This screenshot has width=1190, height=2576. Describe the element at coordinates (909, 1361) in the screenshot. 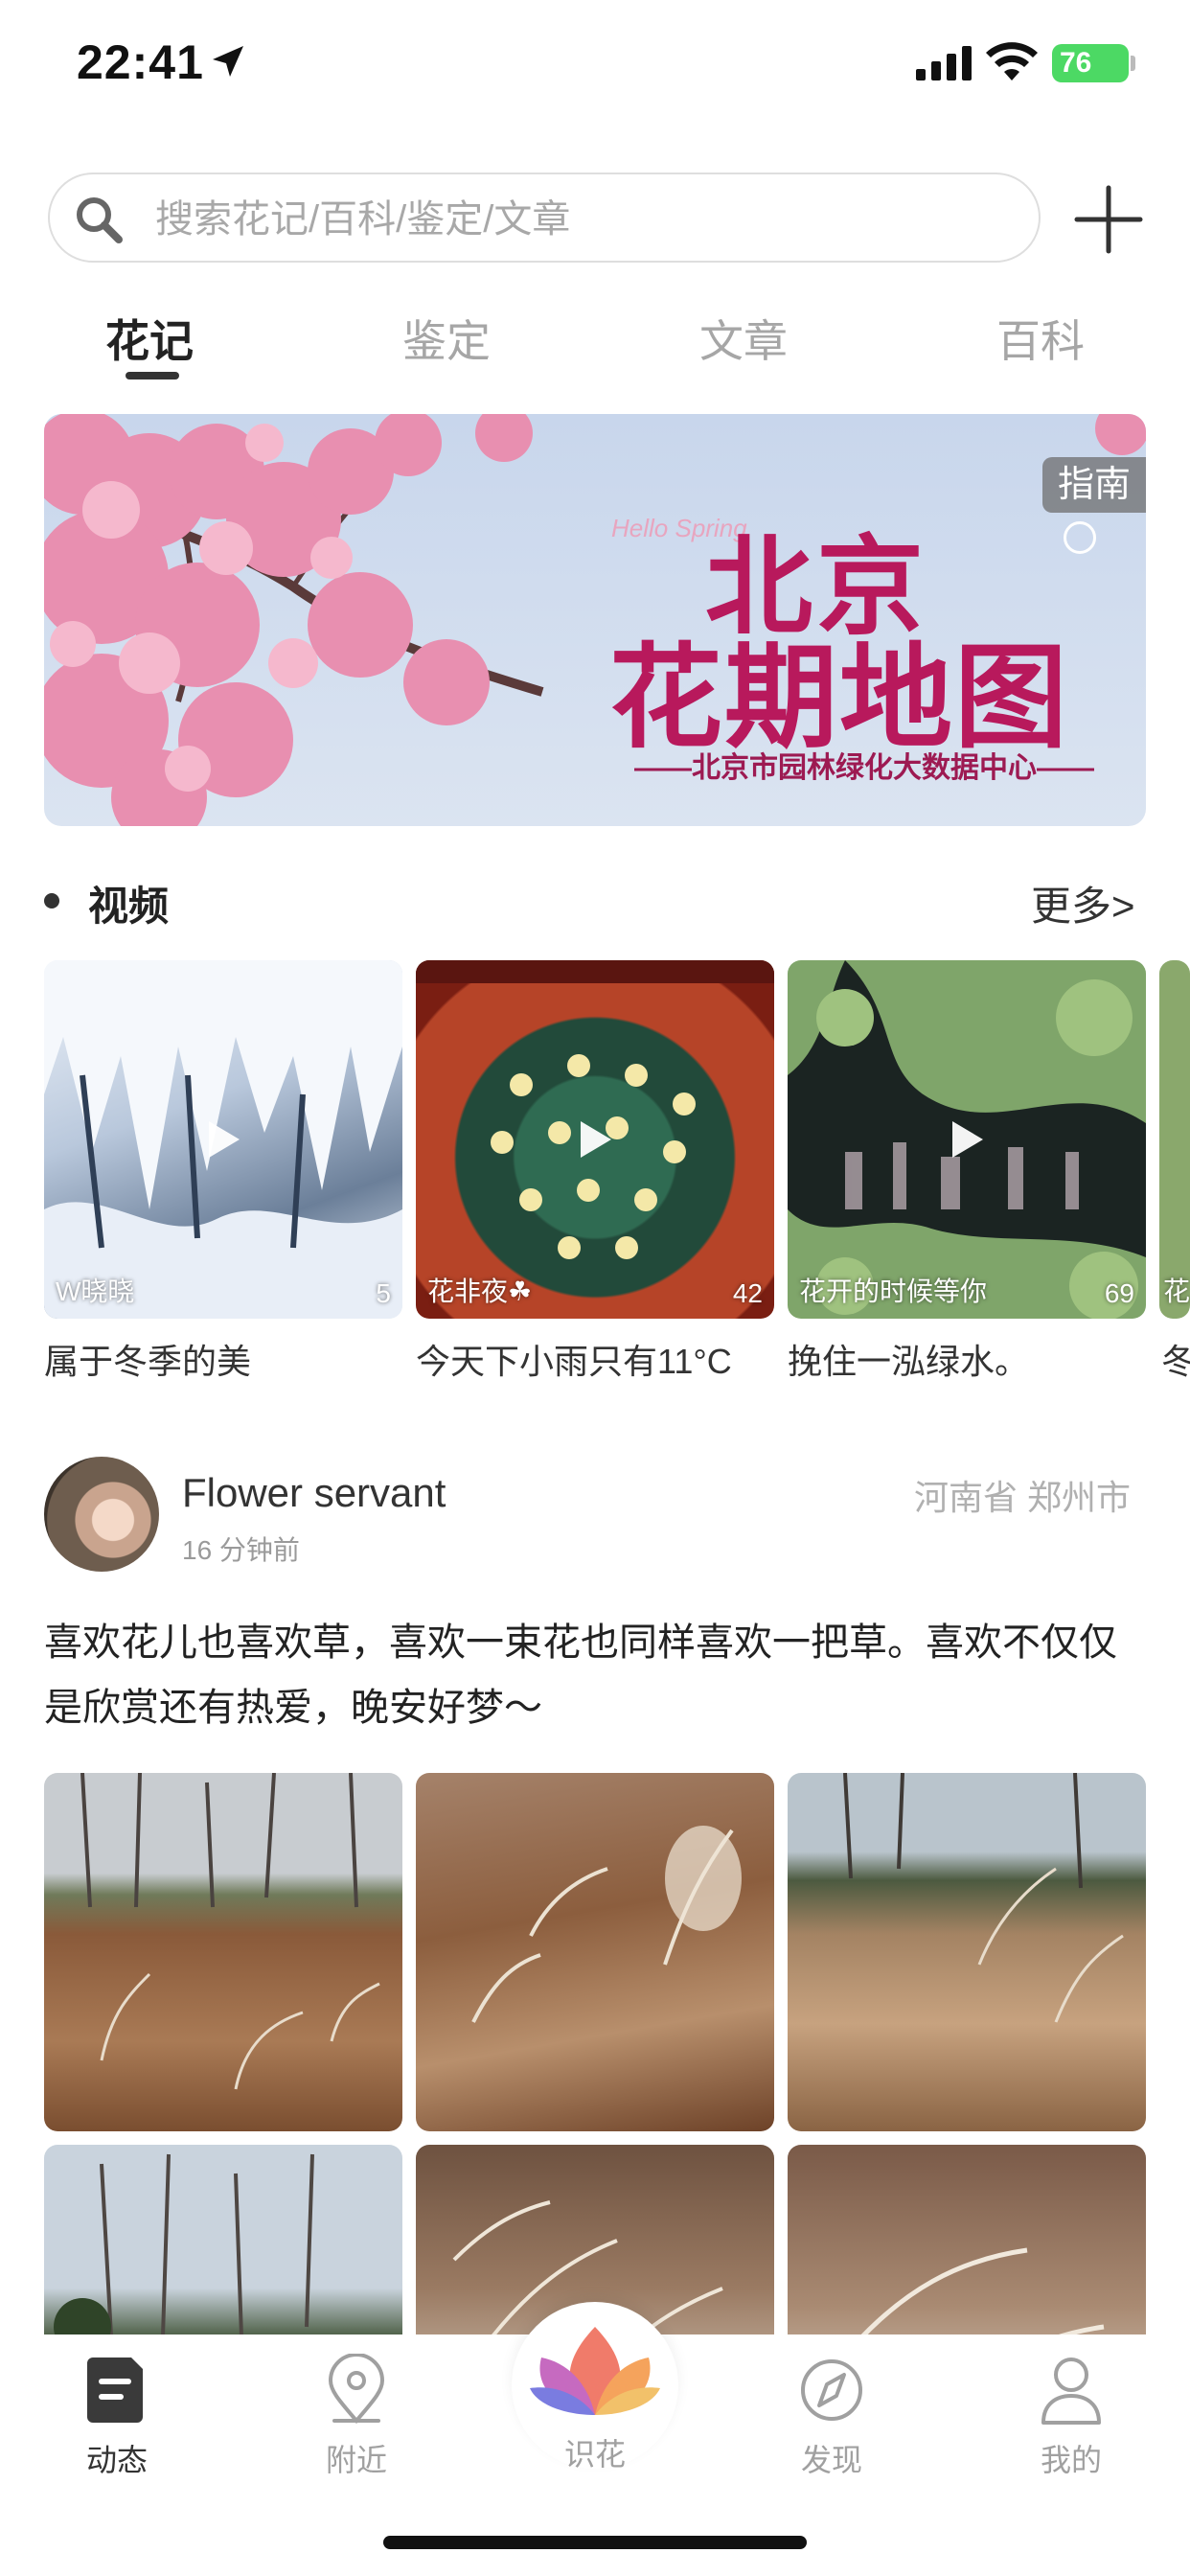

I see `video-caption: 挽住一泓绿水。` at that location.